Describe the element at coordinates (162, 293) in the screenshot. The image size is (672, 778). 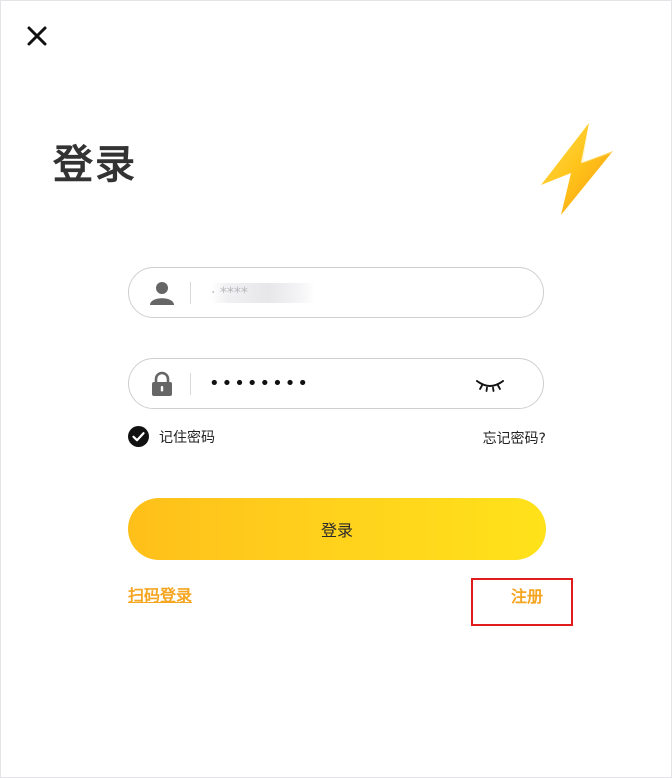
I see `user-icon` at that location.